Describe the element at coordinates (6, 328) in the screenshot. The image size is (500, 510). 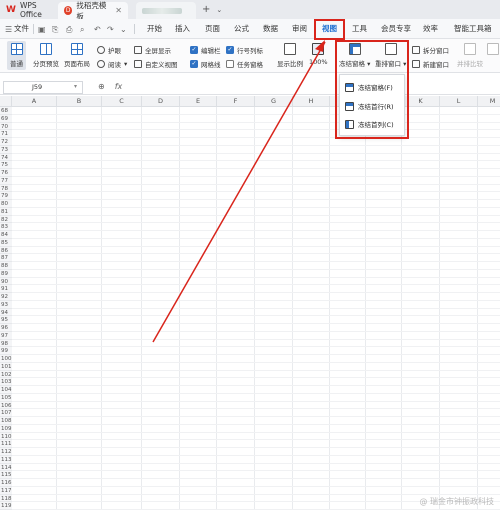
I see `row-header-96: 96` at that location.